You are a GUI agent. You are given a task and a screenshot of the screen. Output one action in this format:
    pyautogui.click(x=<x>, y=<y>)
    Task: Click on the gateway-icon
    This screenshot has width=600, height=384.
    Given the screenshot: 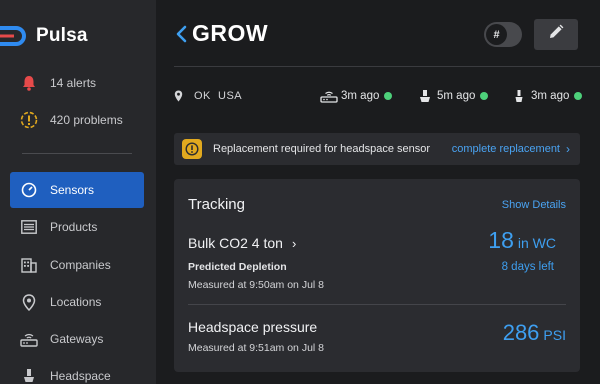 What is the action you would take?
    pyautogui.click(x=329, y=96)
    